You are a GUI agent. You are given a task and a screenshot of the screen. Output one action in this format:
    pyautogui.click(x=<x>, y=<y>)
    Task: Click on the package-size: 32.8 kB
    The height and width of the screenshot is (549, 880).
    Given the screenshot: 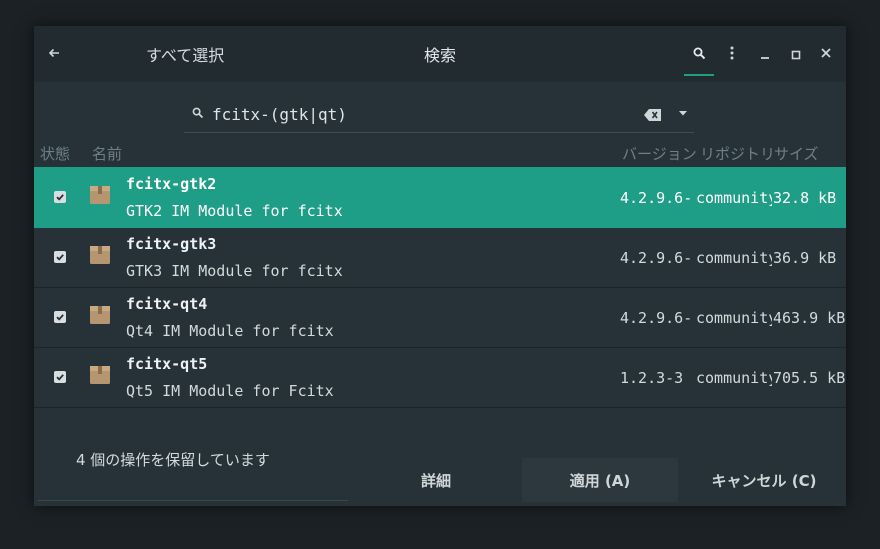 What is the action you would take?
    pyautogui.click(x=805, y=198)
    